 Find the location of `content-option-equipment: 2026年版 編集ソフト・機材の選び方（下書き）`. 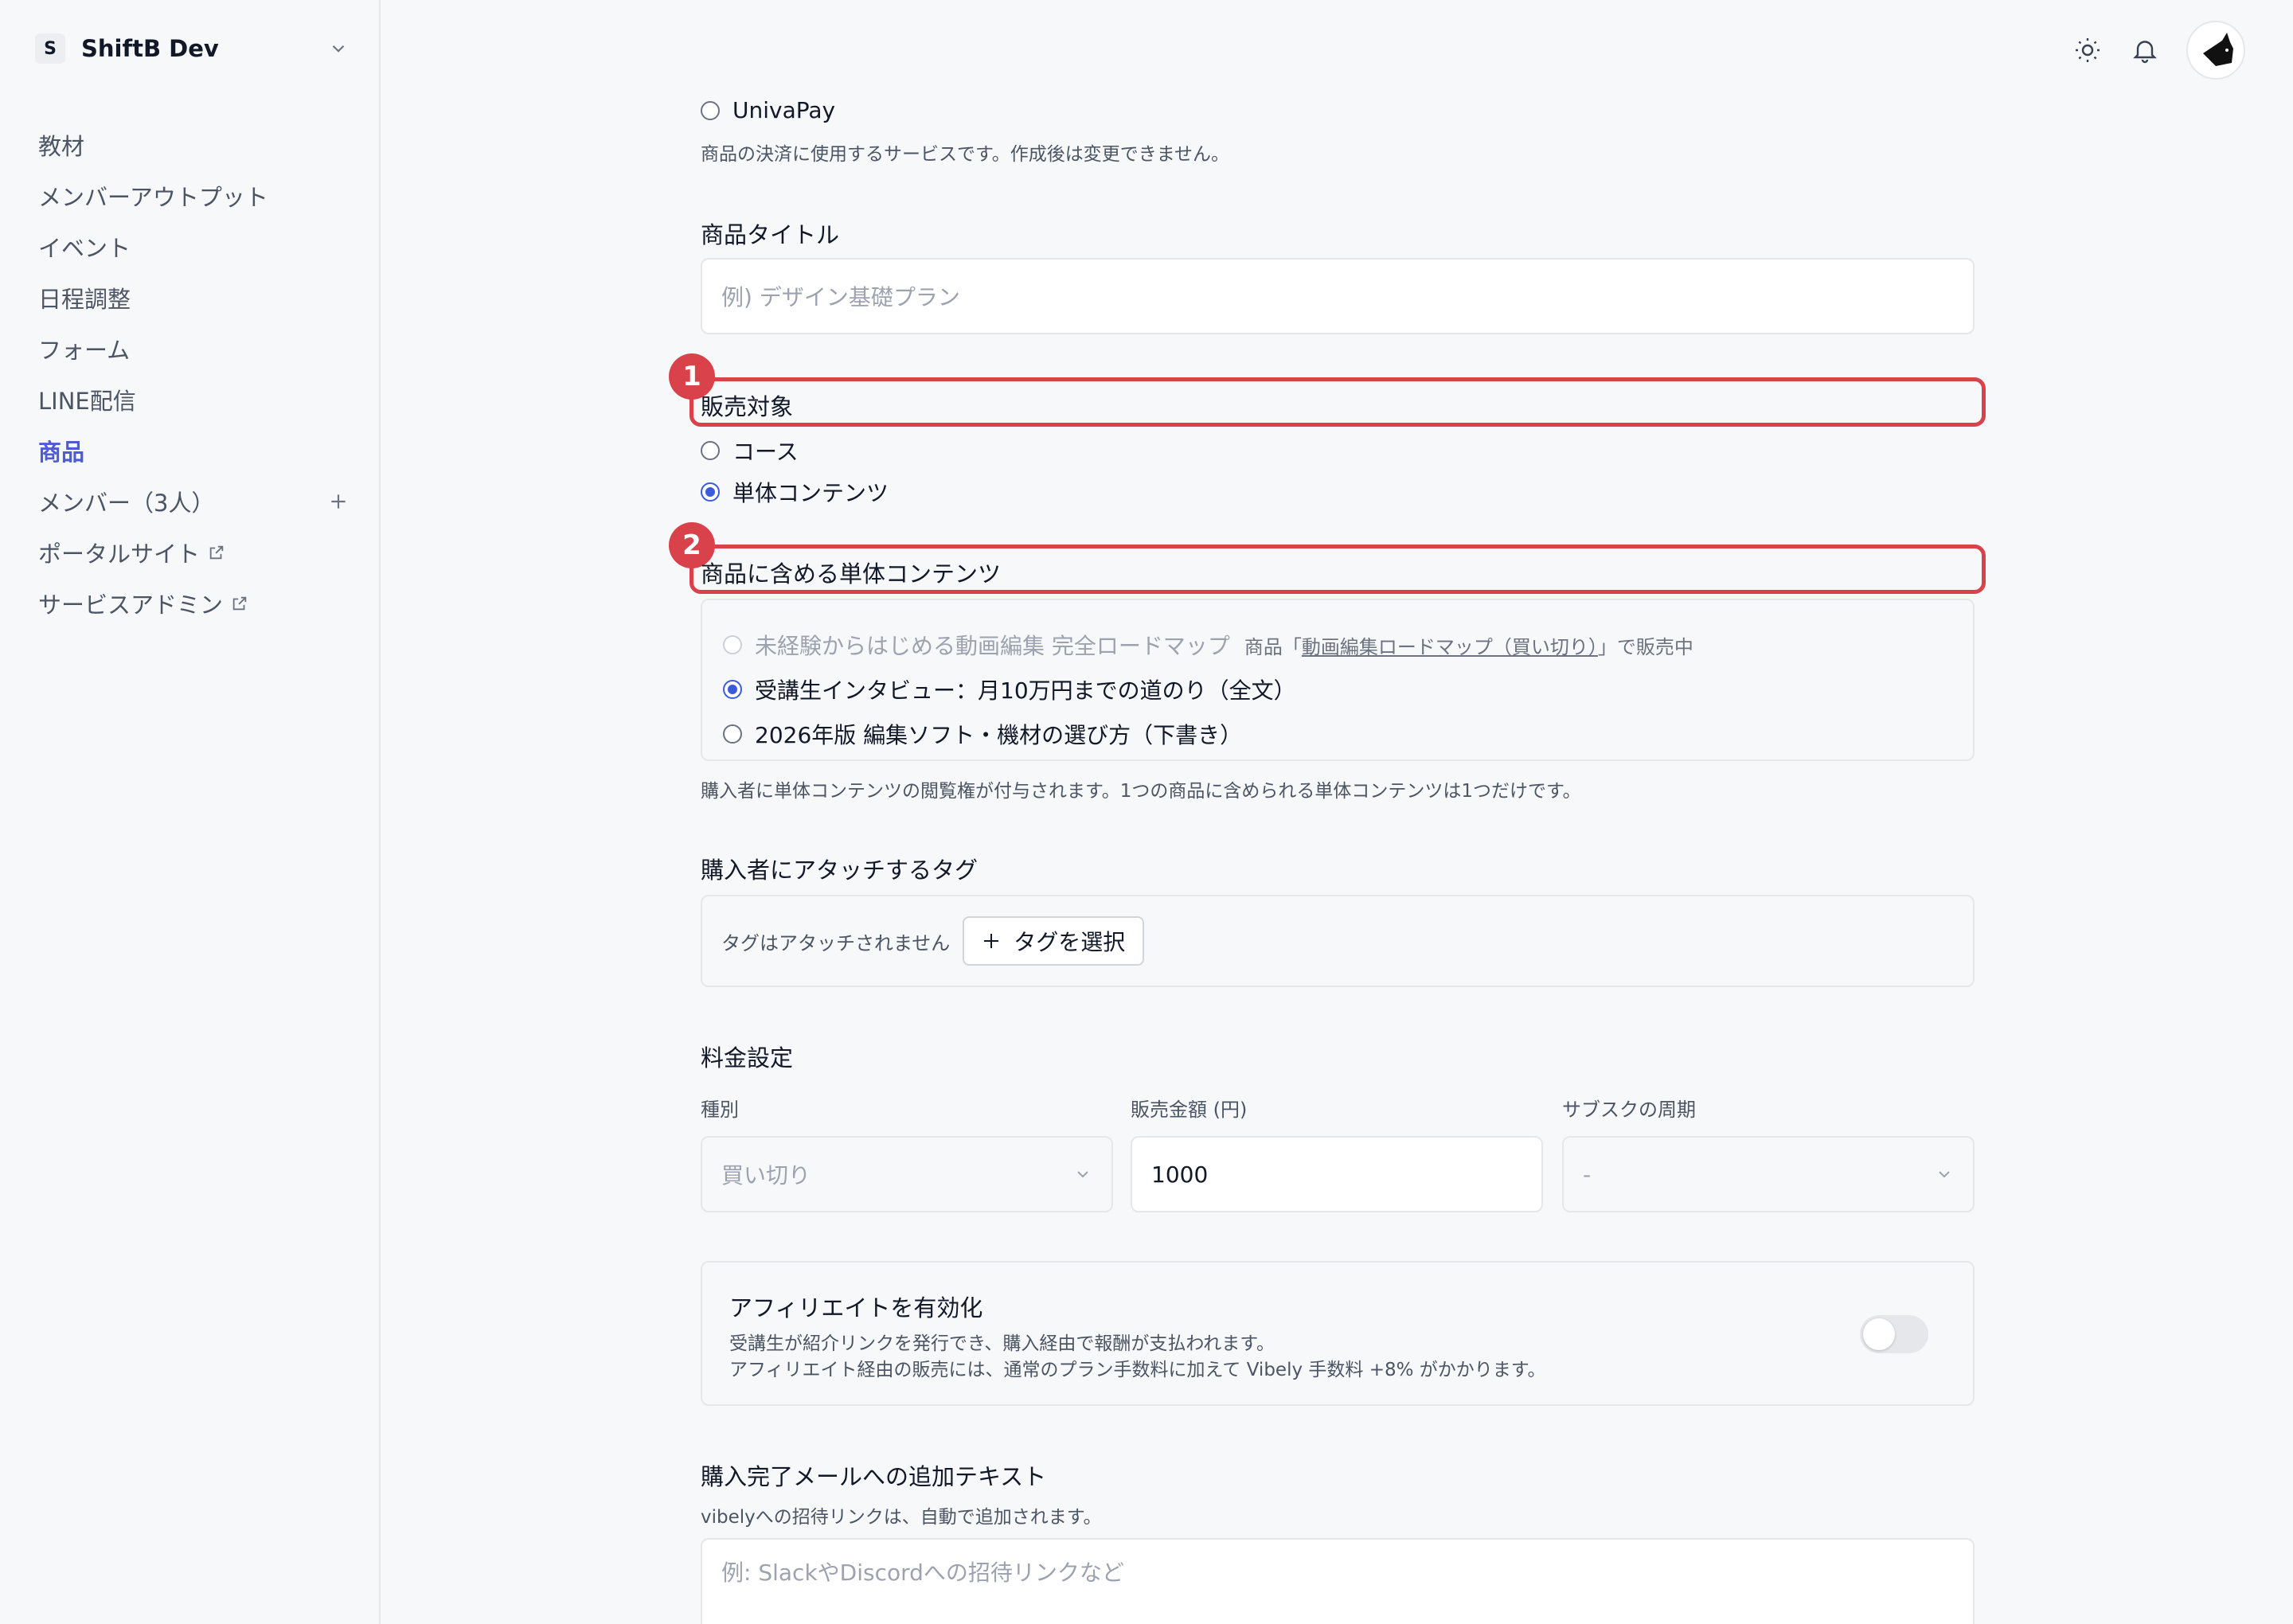

content-option-equipment: 2026年版 編集ソフト・機材の選び方（下書き） is located at coordinates (1348, 734).